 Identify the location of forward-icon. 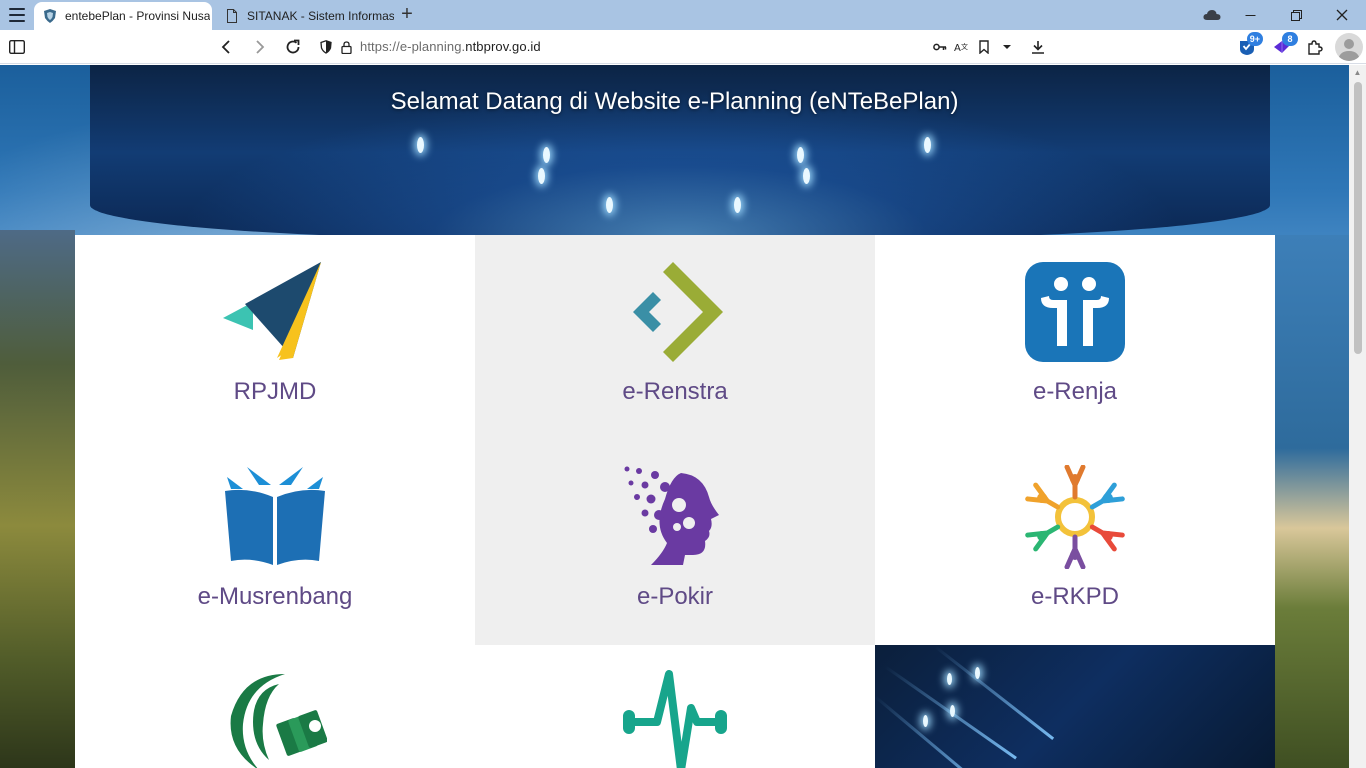
(260, 47).